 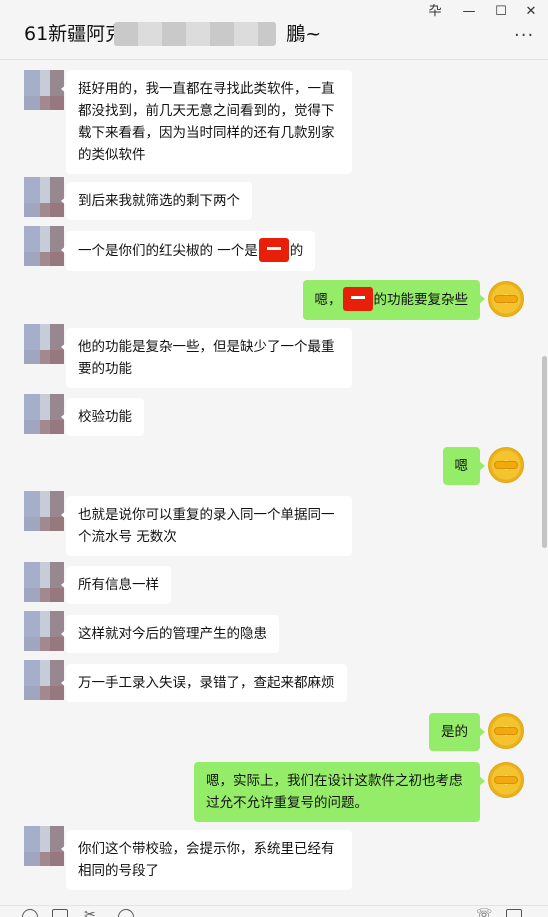 What do you see at coordinates (501, 12) in the screenshot?
I see `maximize-button: ☐` at bounding box center [501, 12].